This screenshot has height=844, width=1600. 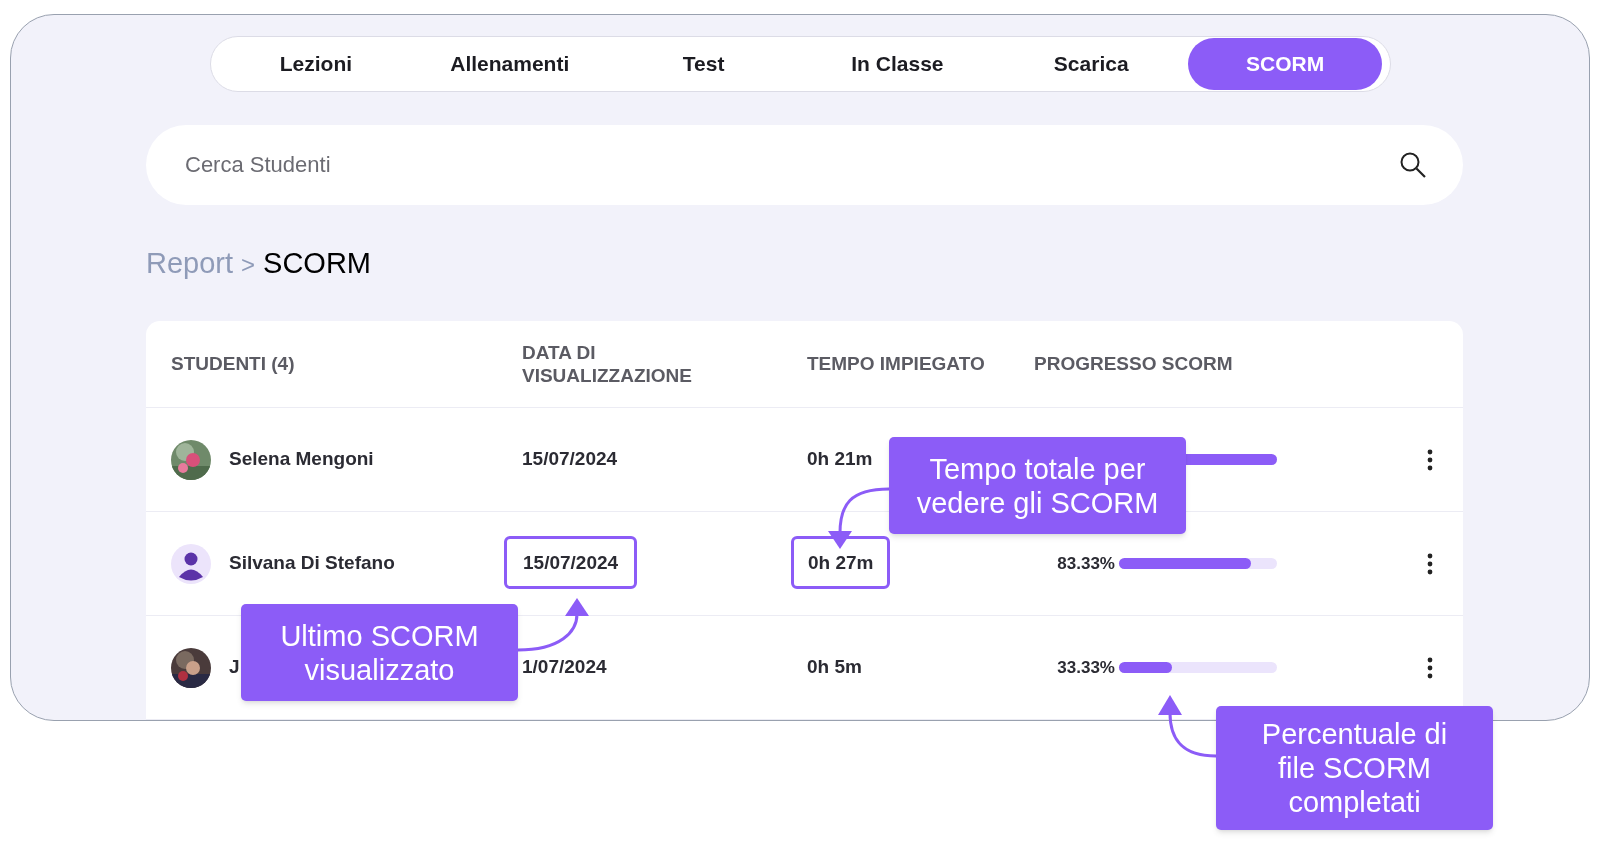 What do you see at coordinates (1354, 768) in the screenshot?
I see `callout-tooltip: Percentuale di file SCORM completati` at bounding box center [1354, 768].